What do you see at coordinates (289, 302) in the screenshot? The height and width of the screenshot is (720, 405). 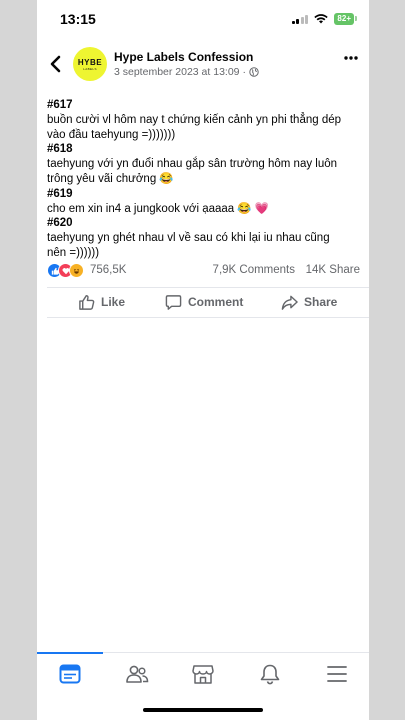 I see `share-icon` at bounding box center [289, 302].